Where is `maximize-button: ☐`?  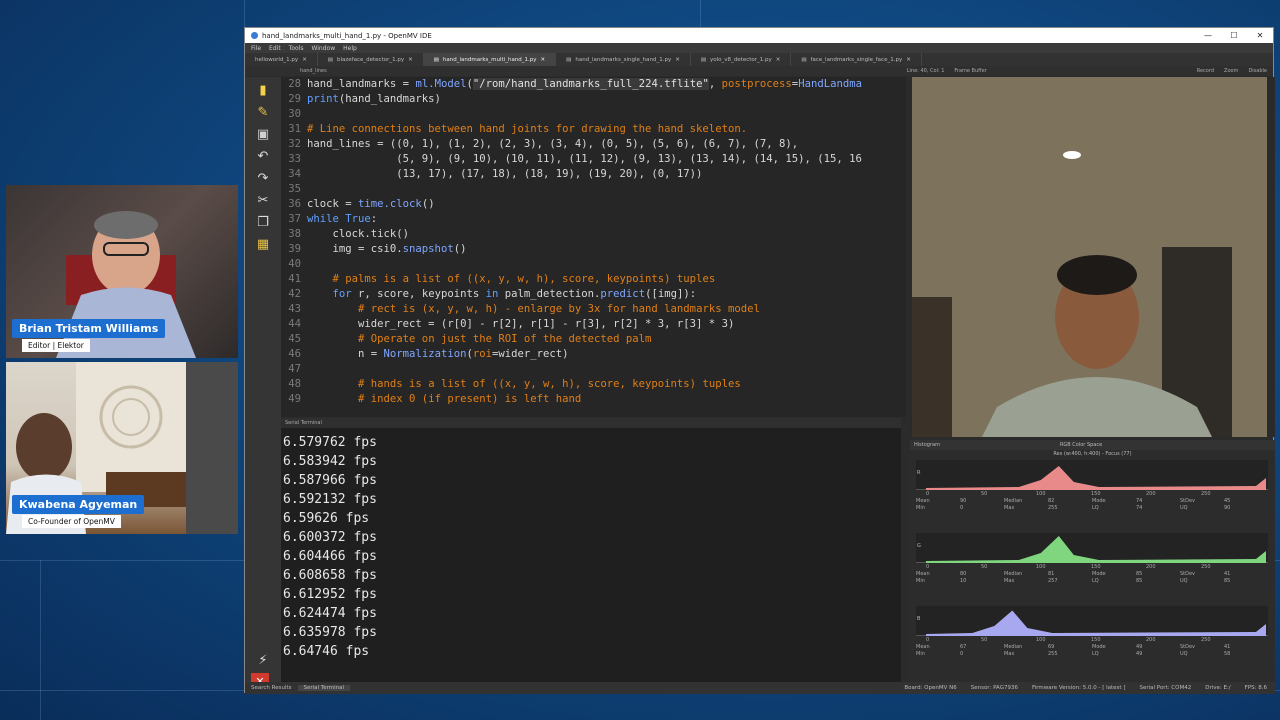 maximize-button: ☐ is located at coordinates (1234, 35).